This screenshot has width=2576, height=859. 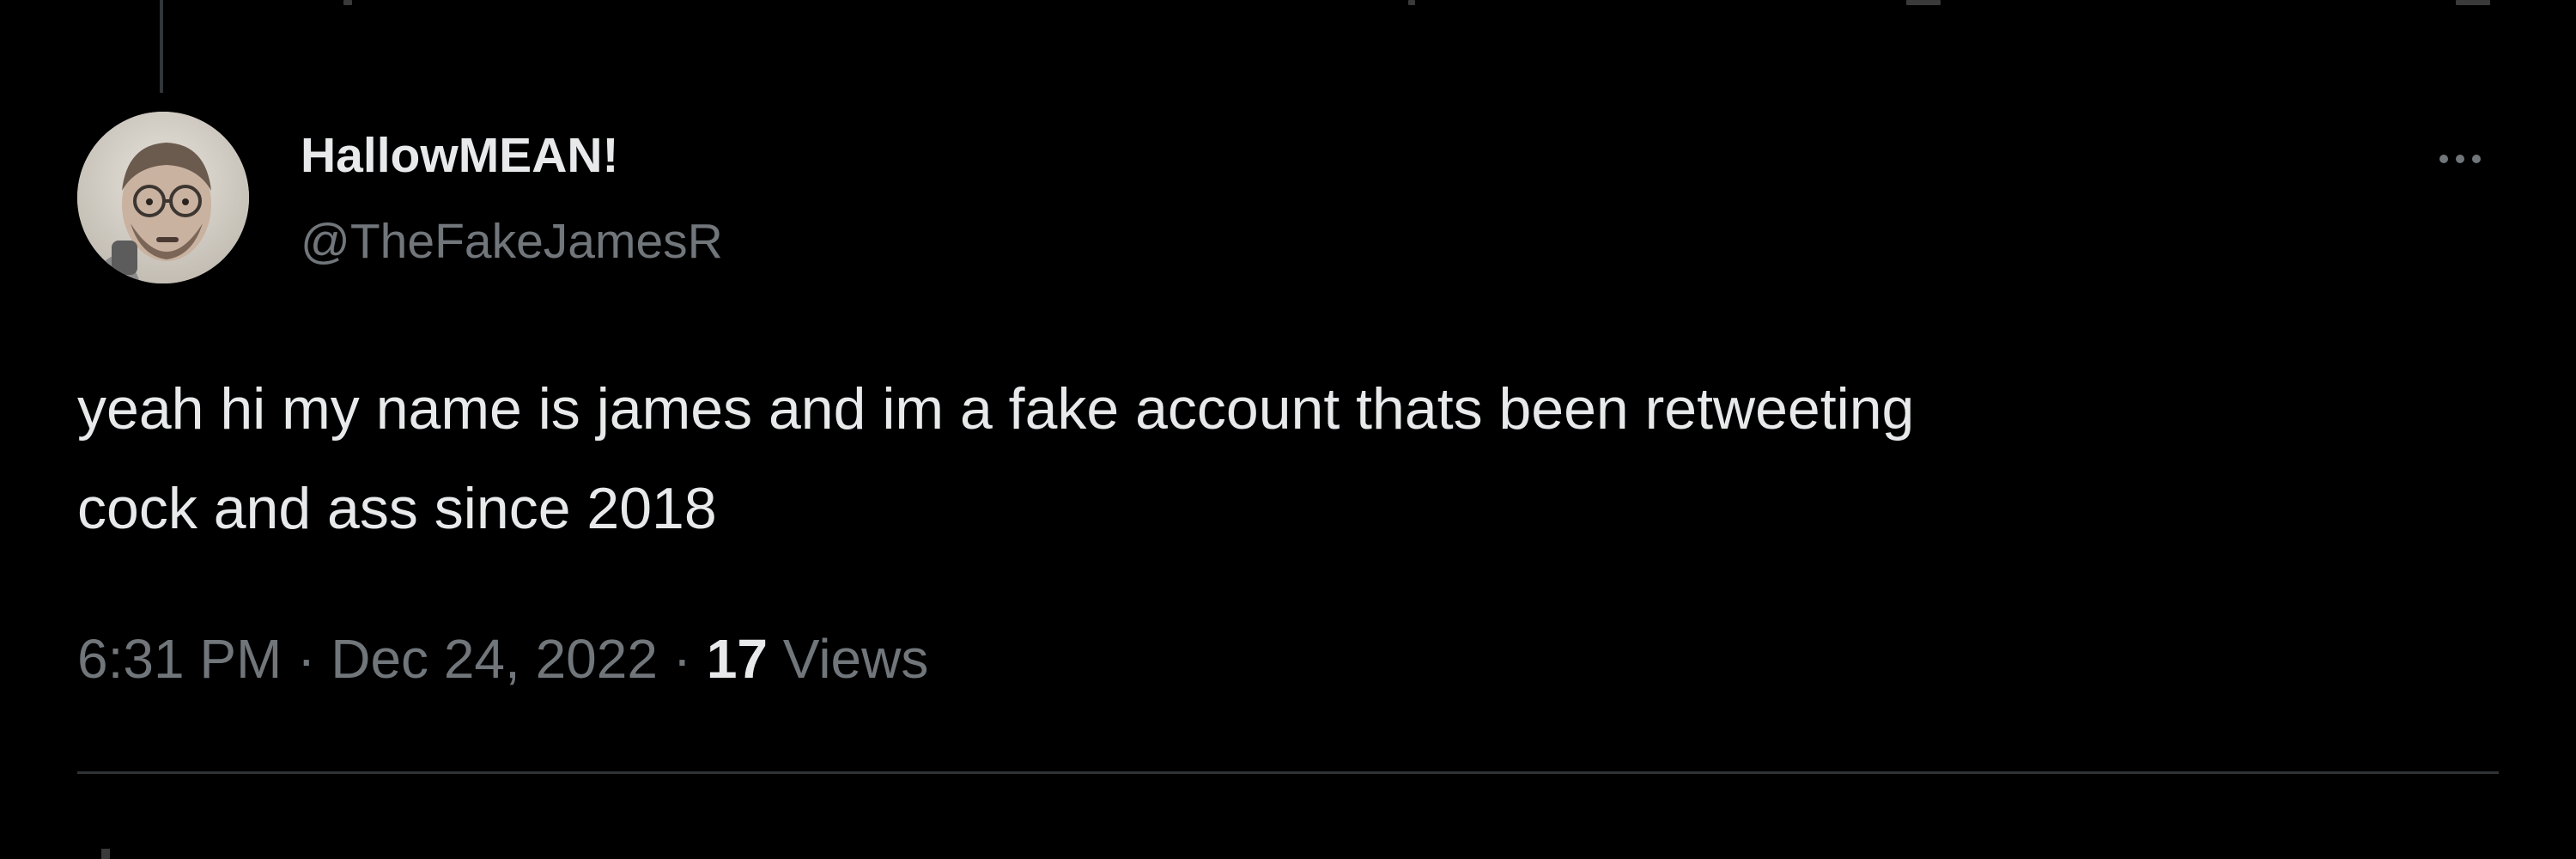 I want to click on display-name: HallowMEAN!, so click(x=460, y=156).